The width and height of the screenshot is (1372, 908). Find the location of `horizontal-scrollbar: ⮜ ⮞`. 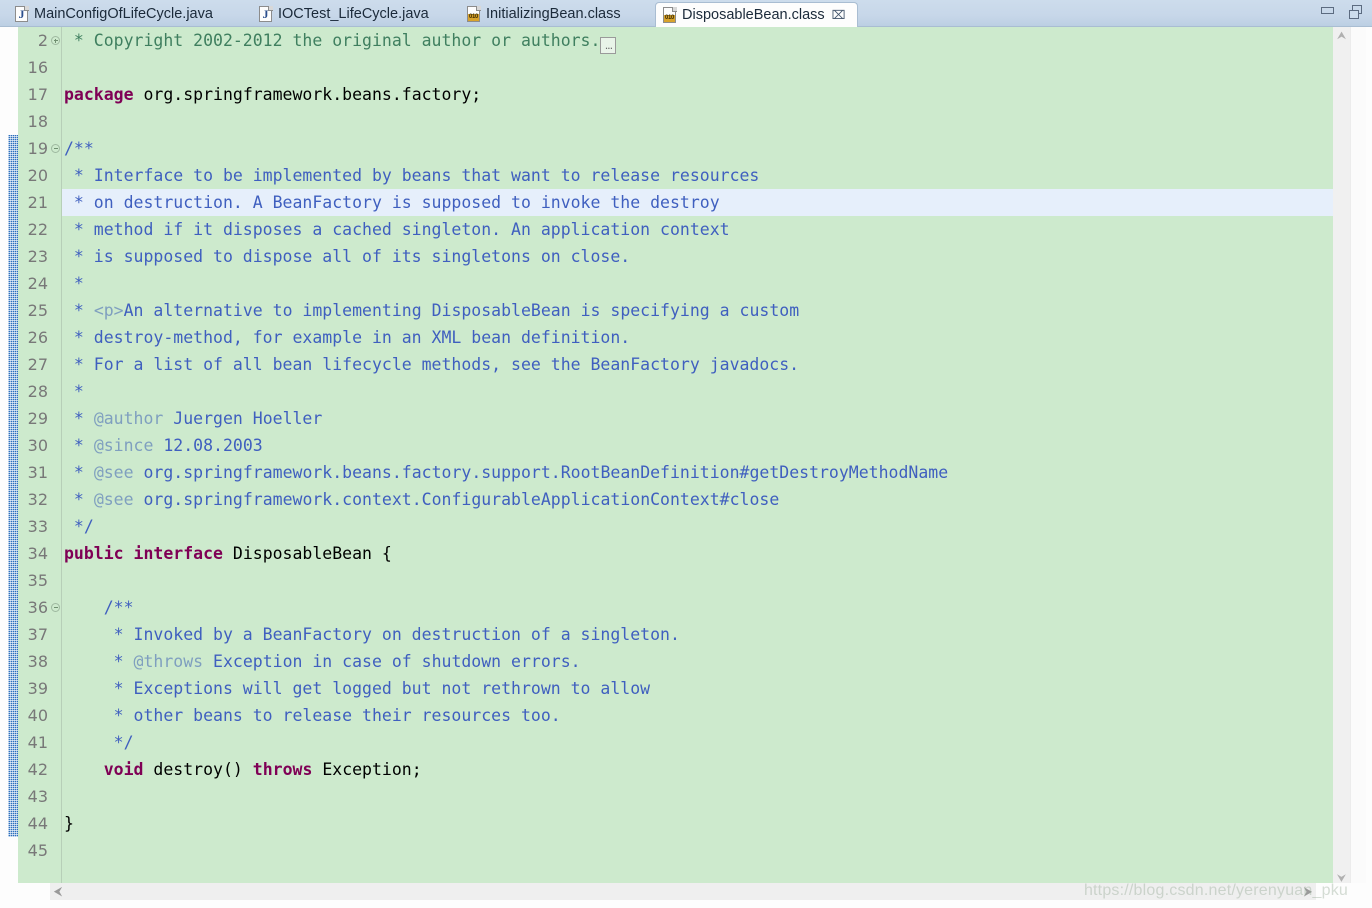

horizontal-scrollbar: ⮜ ⮞ is located at coordinates (683, 891).